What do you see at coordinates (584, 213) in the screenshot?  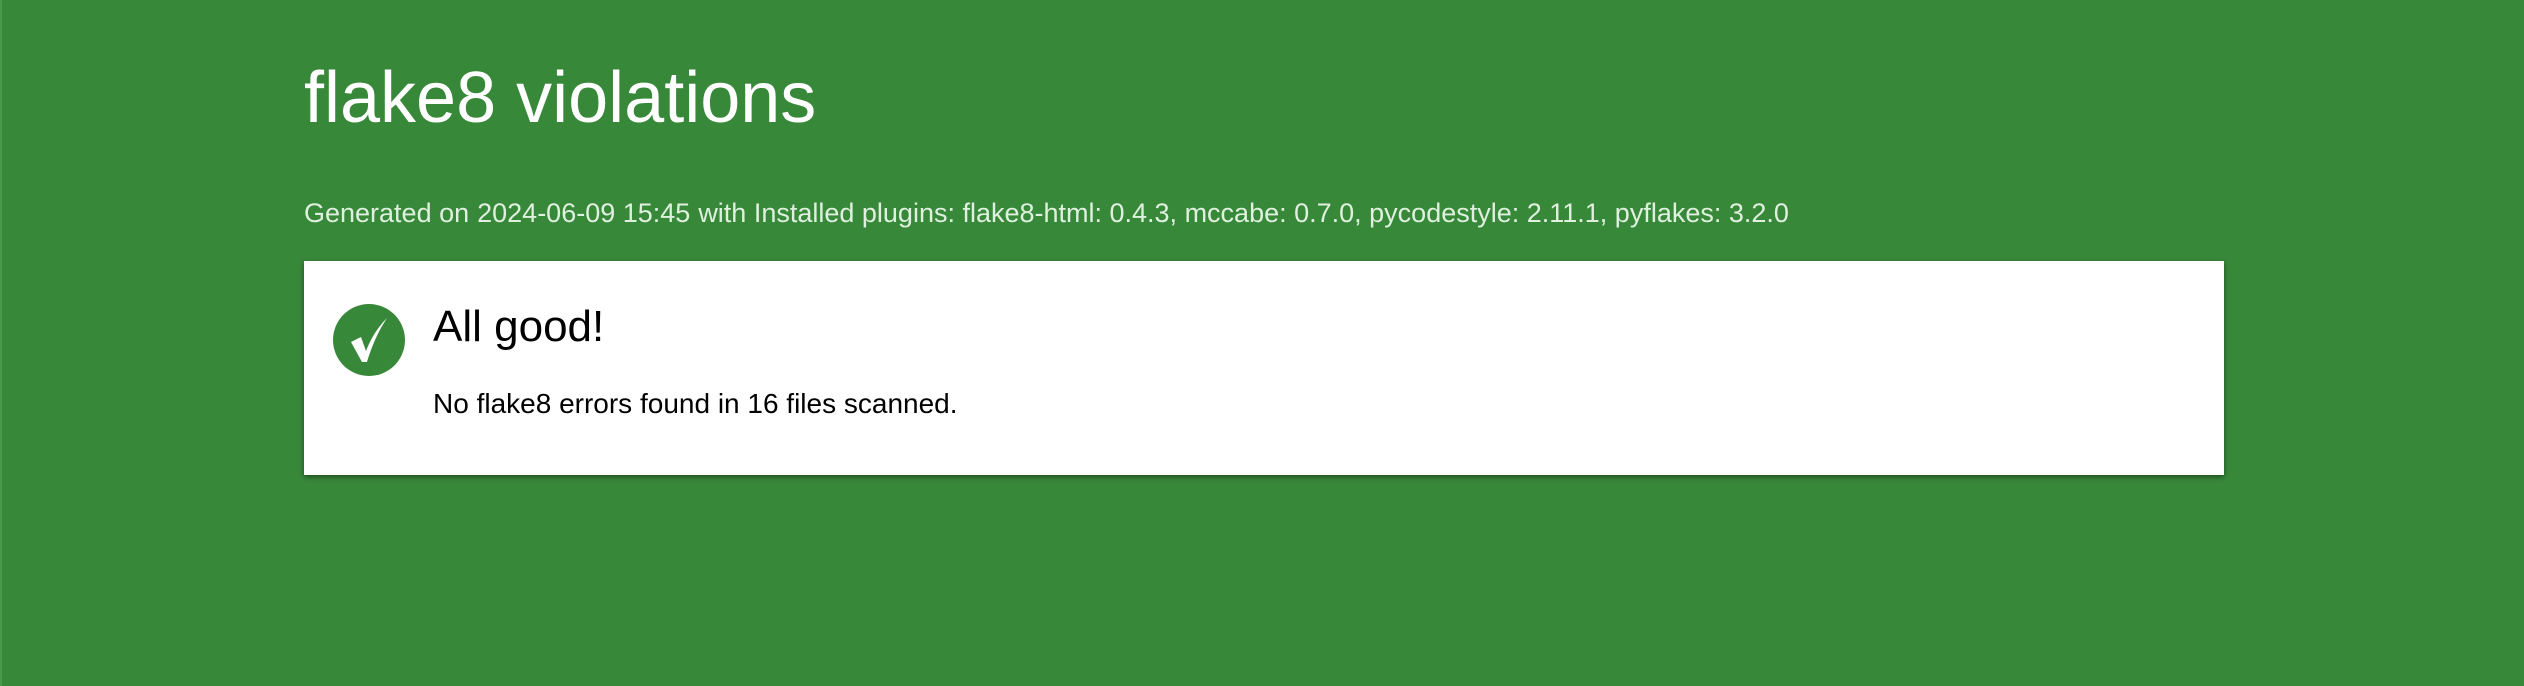 I see `generated-date: 2024-06-09 15:45` at bounding box center [584, 213].